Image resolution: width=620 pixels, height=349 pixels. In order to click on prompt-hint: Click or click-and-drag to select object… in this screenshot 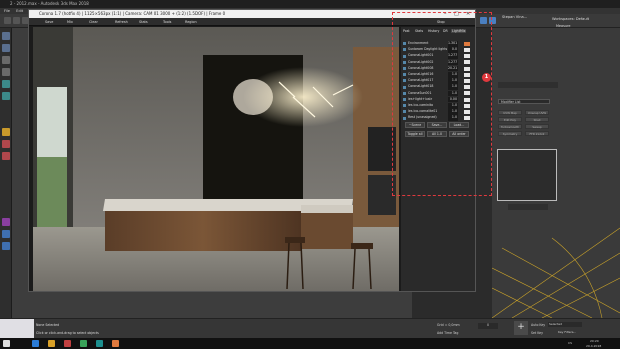, I will do `click(67, 333)`.